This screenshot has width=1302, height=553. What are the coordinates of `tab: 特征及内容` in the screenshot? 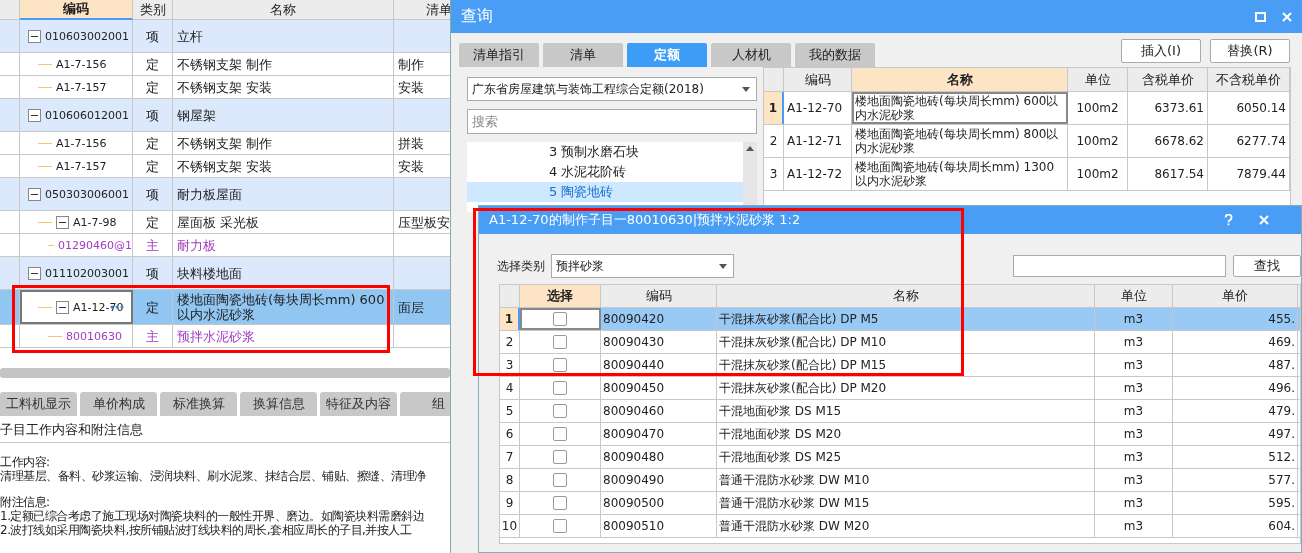 It's located at (358, 404).